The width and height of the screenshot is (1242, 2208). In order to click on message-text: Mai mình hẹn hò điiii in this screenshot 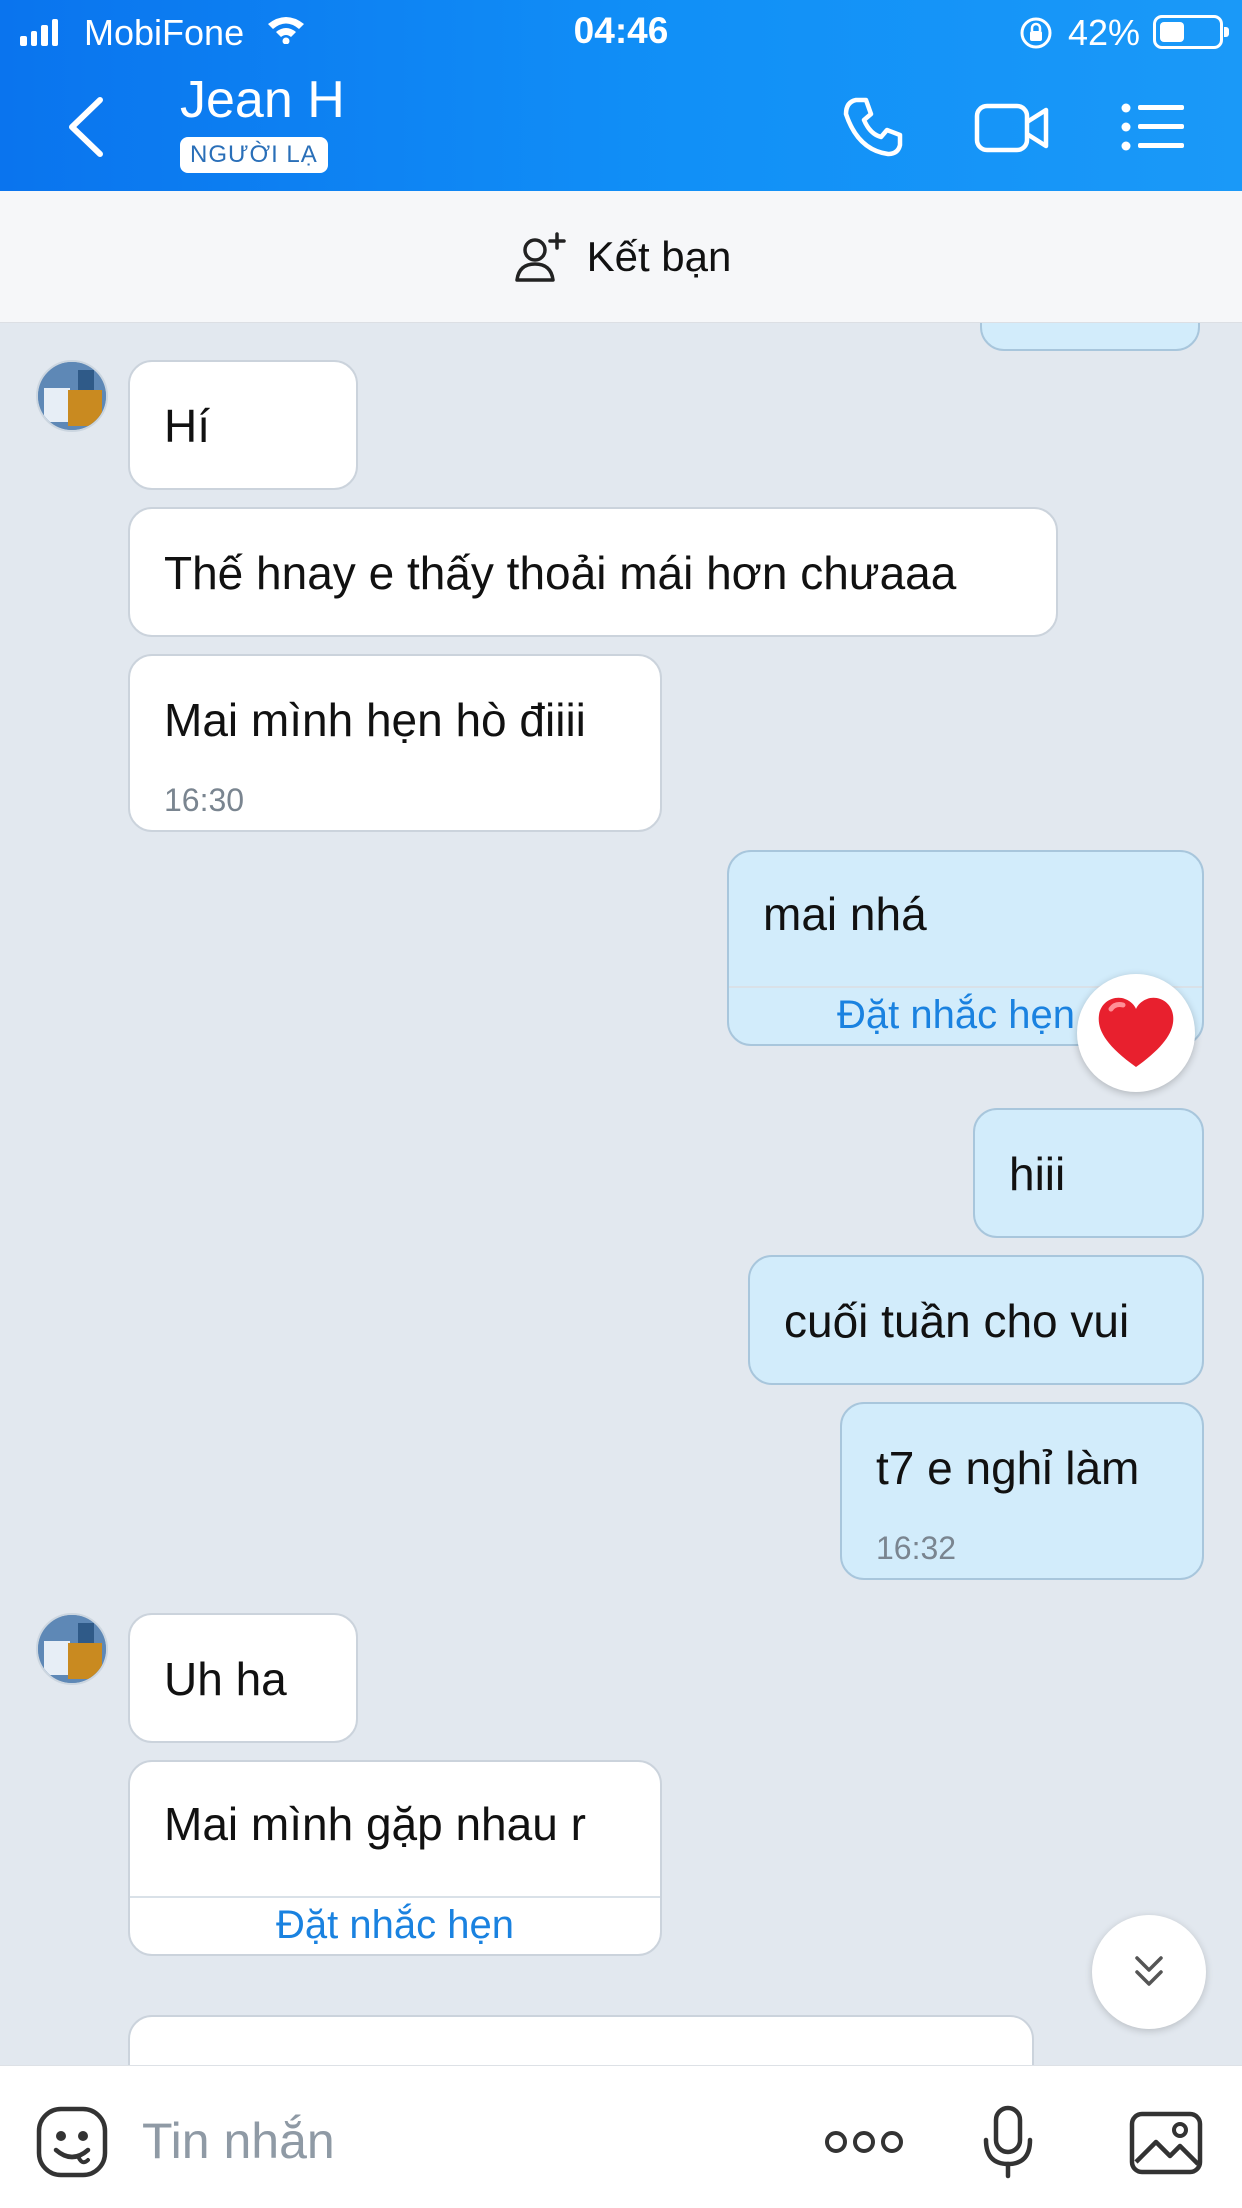, I will do `click(375, 720)`.